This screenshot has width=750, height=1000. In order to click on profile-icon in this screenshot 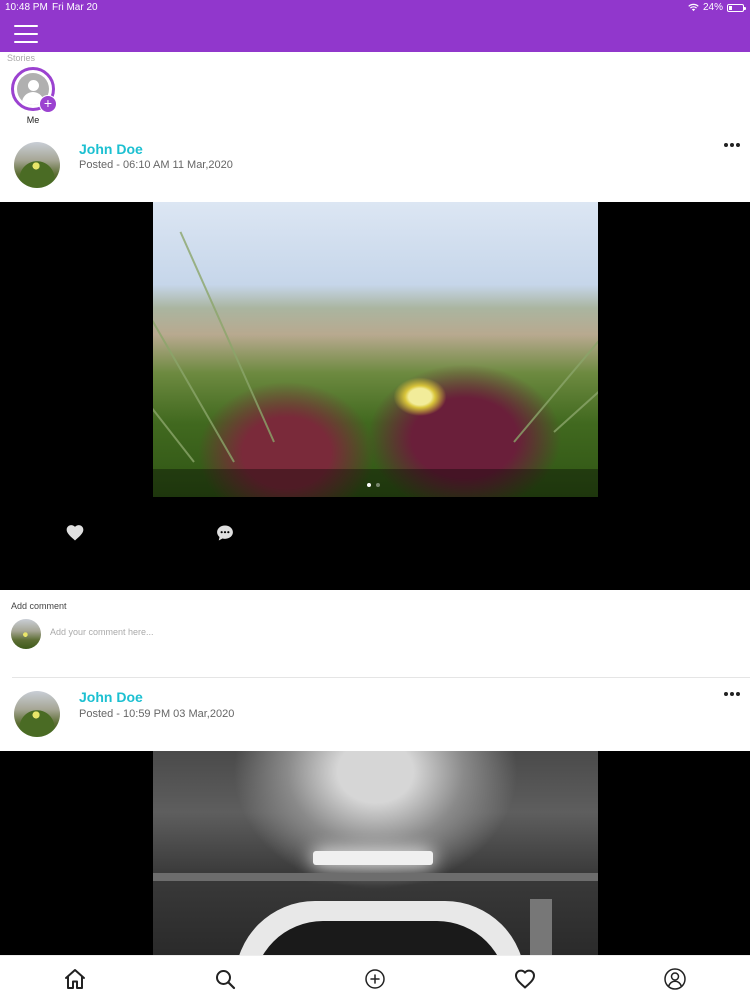, I will do `click(675, 979)`.